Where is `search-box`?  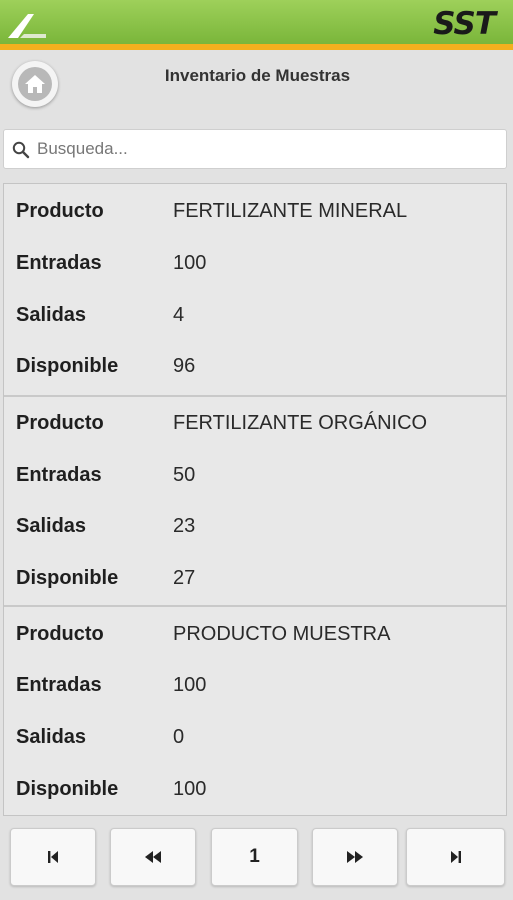
search-box is located at coordinates (255, 149).